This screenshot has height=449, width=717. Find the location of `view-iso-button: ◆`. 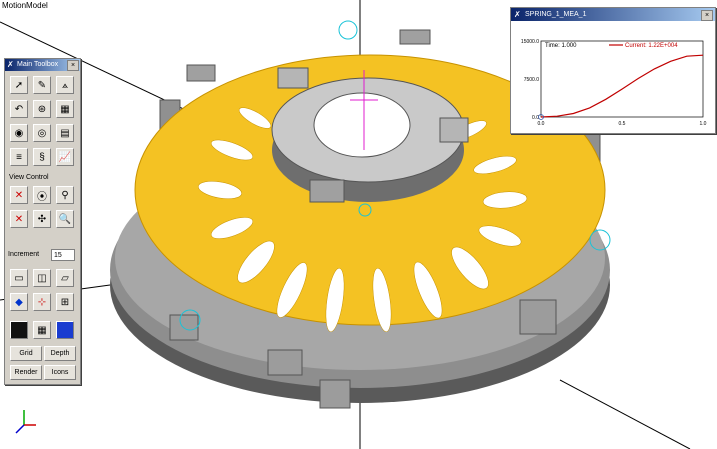

view-iso-button: ◆ is located at coordinates (19, 302).